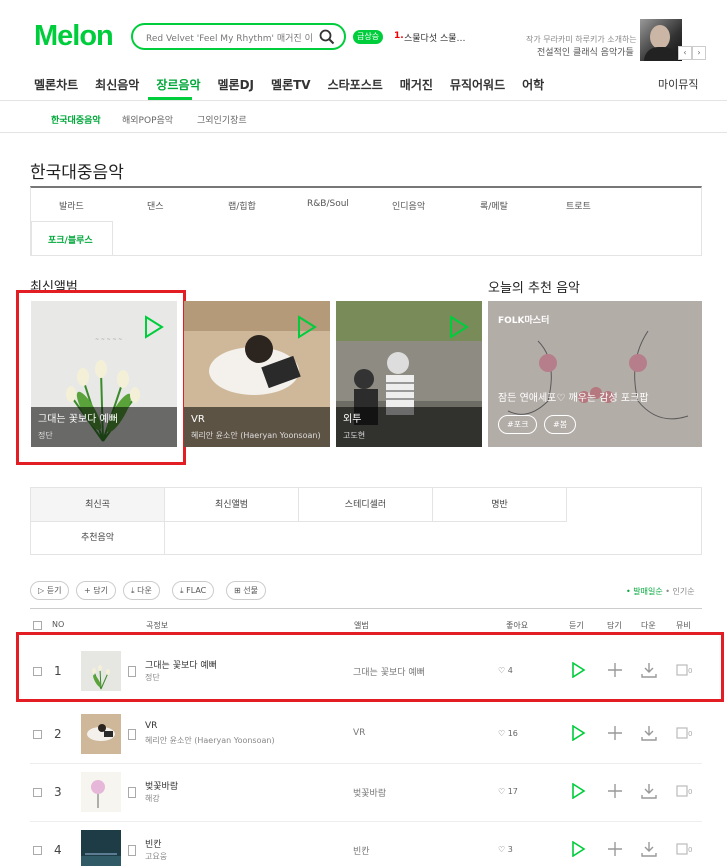  Describe the element at coordinates (477, 84) in the screenshot. I see `nav-music-award: 뮤직어워드` at that location.